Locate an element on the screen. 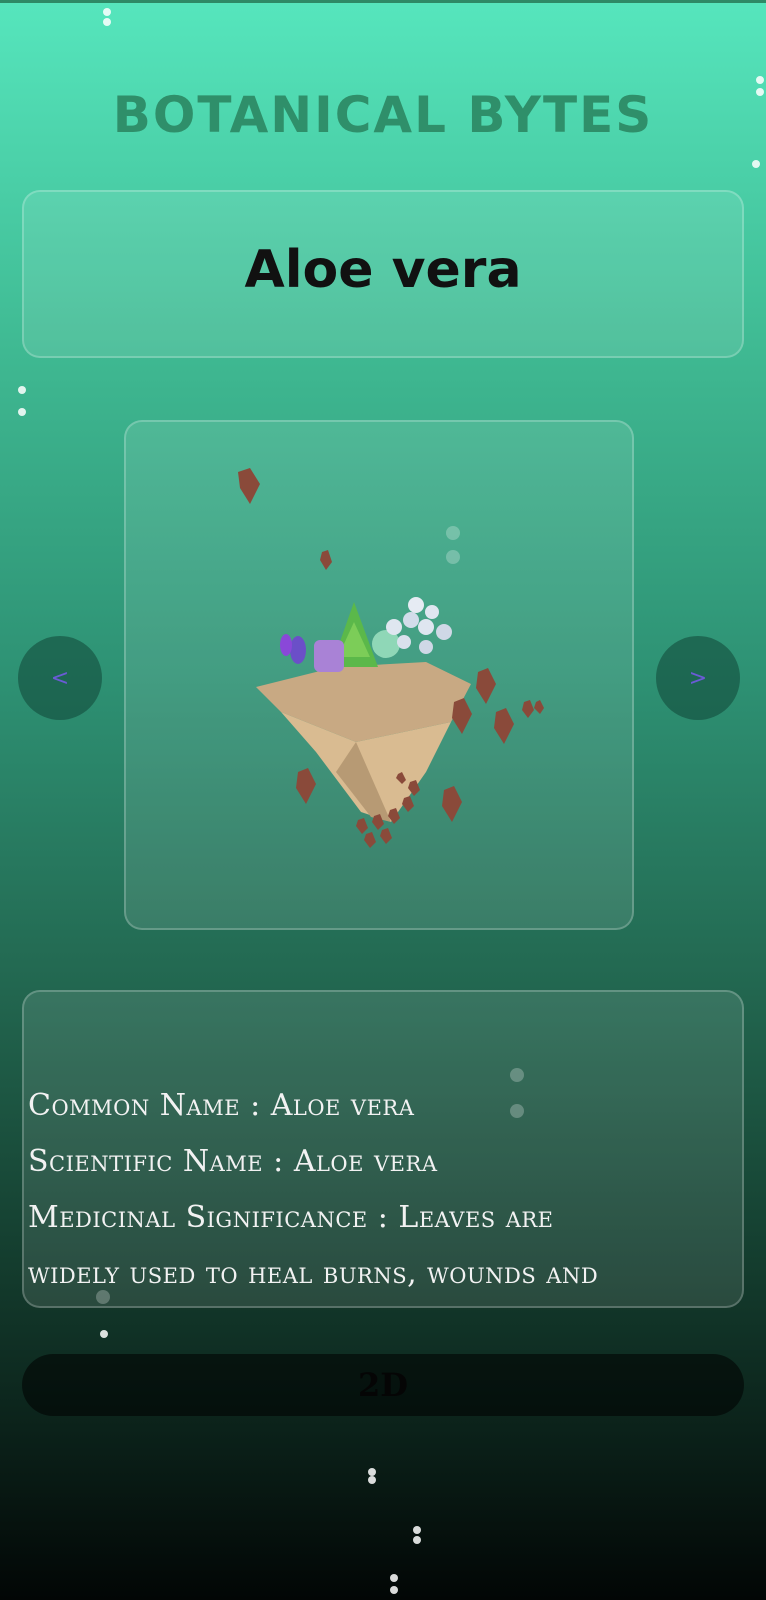  floating-island-model is located at coordinates (391, 658).